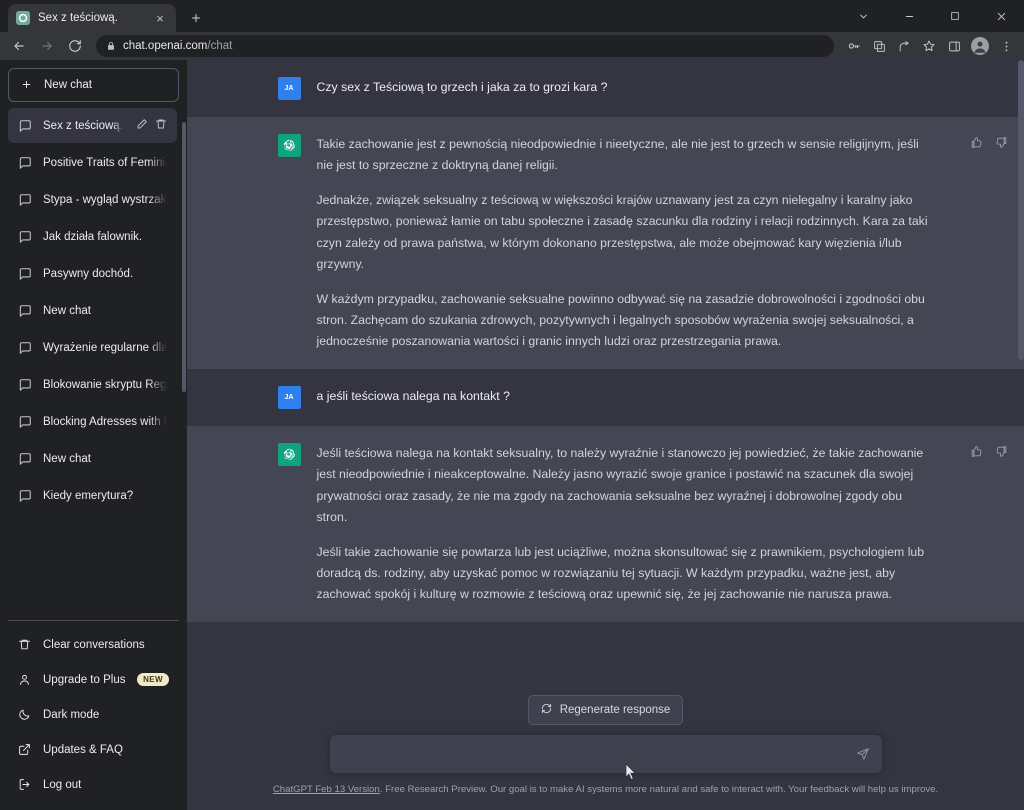  I want to click on sidebar-menu-label: Updates & FAQ, so click(83, 749).